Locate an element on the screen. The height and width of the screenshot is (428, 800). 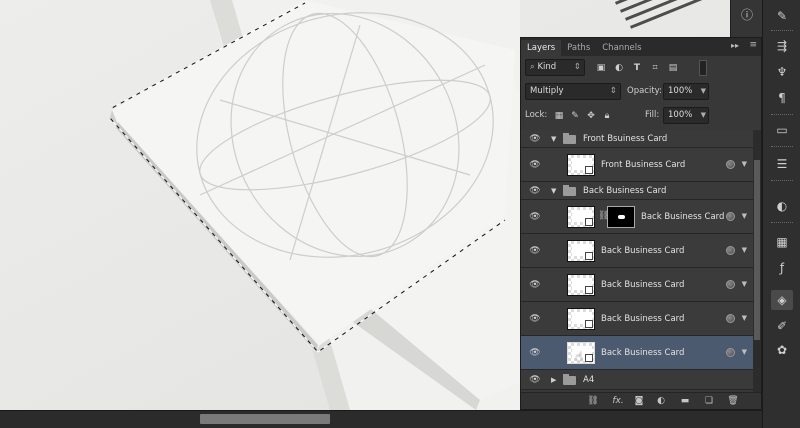
panel-menu-icon: ≡ is located at coordinates (753, 45).